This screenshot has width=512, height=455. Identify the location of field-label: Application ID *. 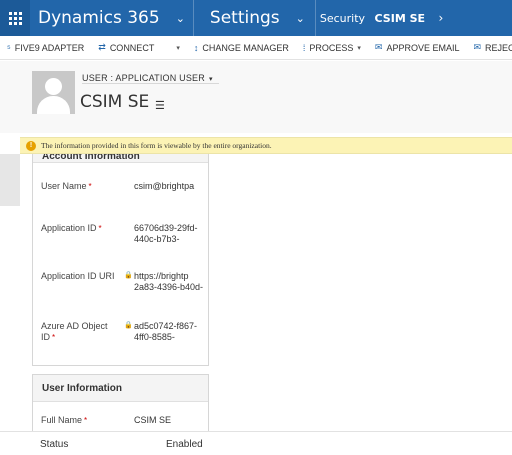
(71, 228).